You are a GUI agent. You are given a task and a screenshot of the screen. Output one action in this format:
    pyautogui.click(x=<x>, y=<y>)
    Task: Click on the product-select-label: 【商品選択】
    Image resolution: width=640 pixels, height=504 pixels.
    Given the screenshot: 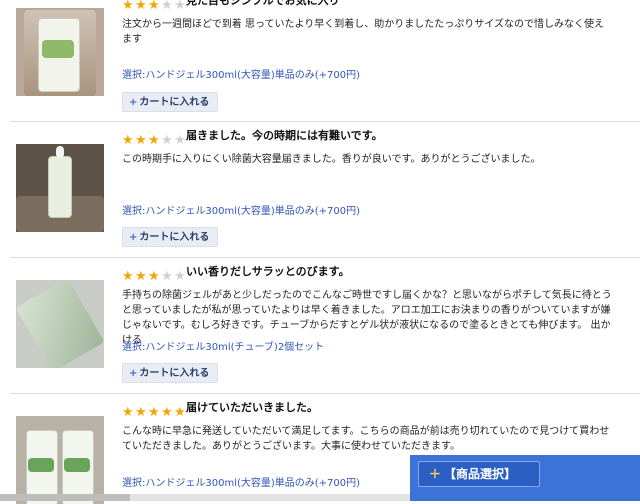 What is the action you would take?
    pyautogui.click(x=480, y=474)
    